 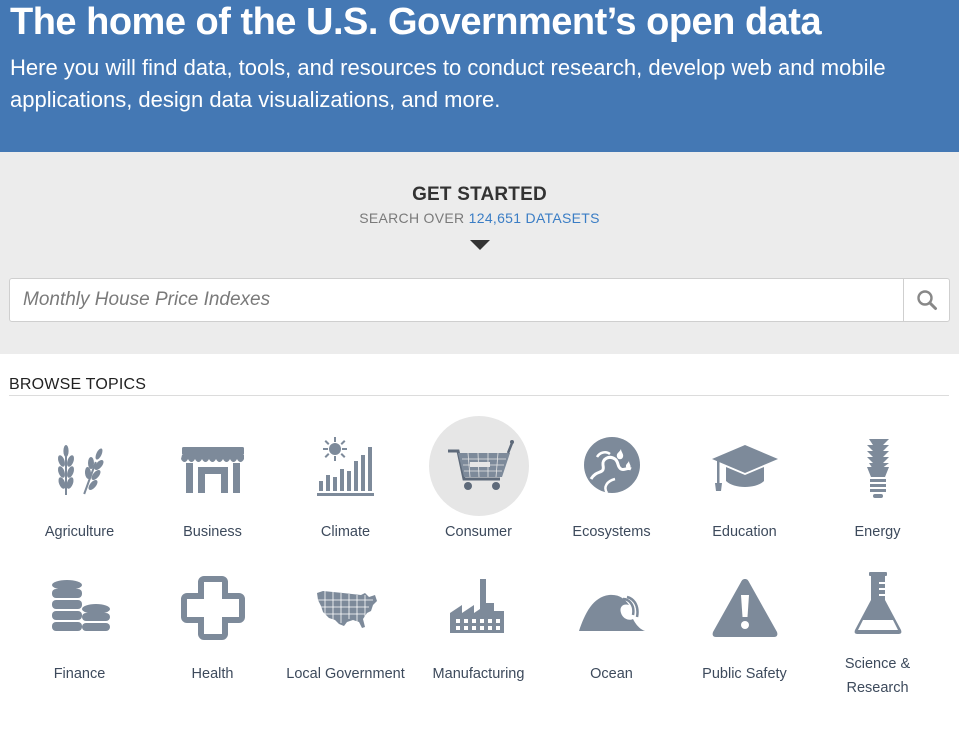 I want to click on divider, so click(x=479, y=395).